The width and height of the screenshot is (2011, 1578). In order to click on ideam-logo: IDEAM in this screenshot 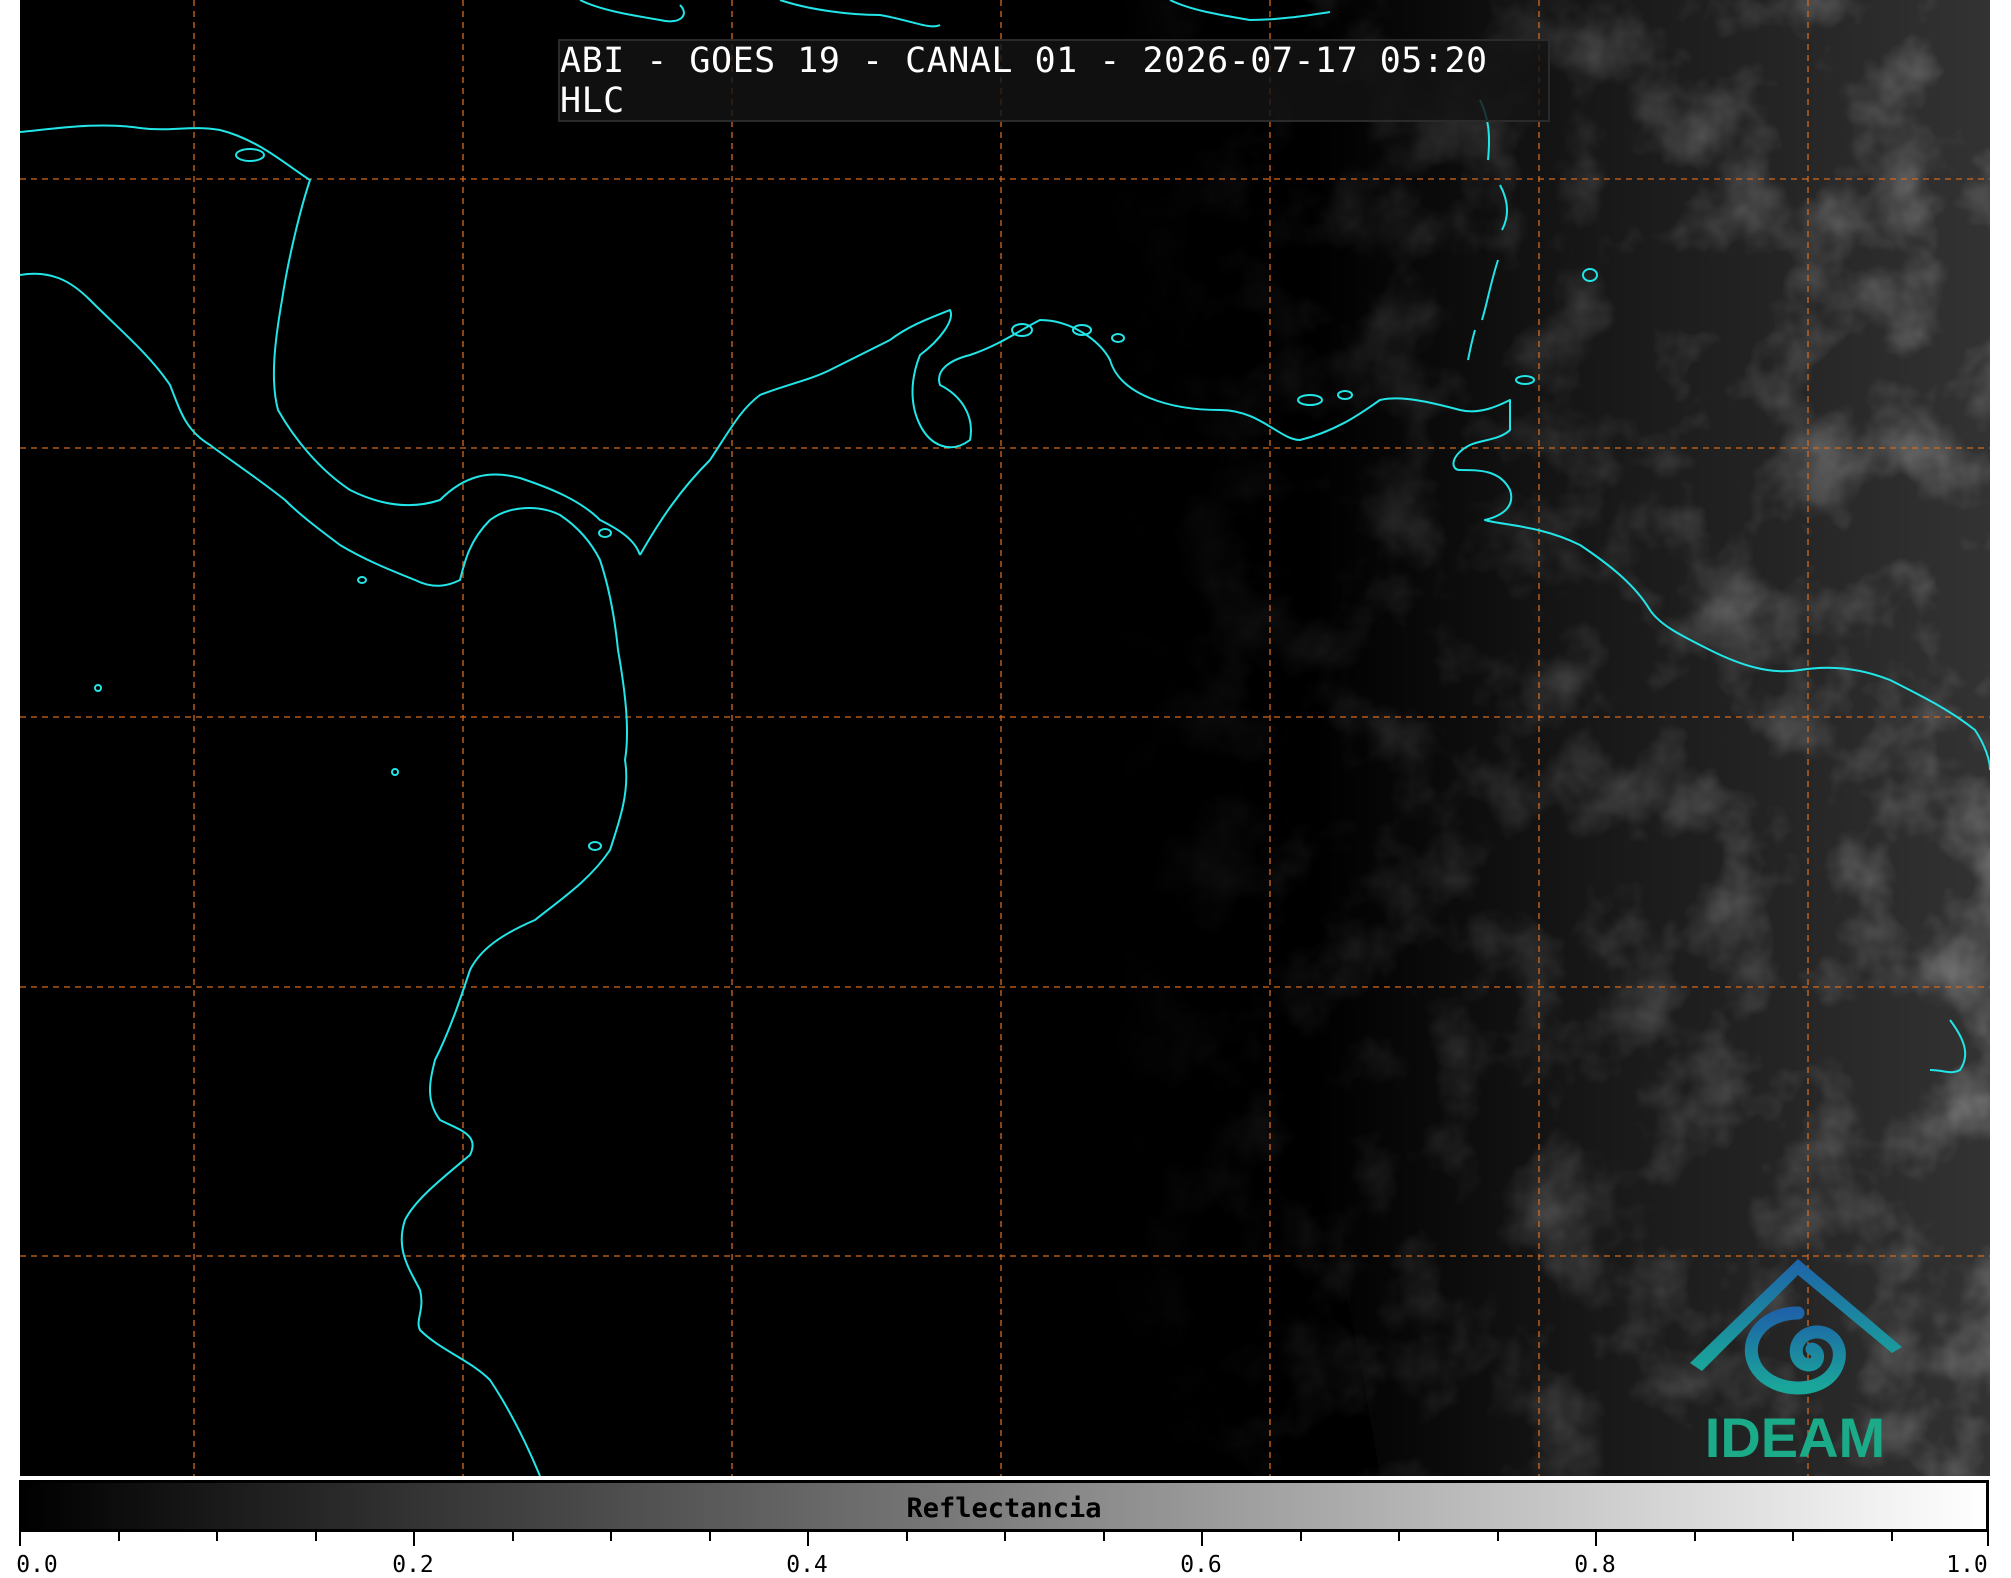, I will do `click(1795, 1362)`.